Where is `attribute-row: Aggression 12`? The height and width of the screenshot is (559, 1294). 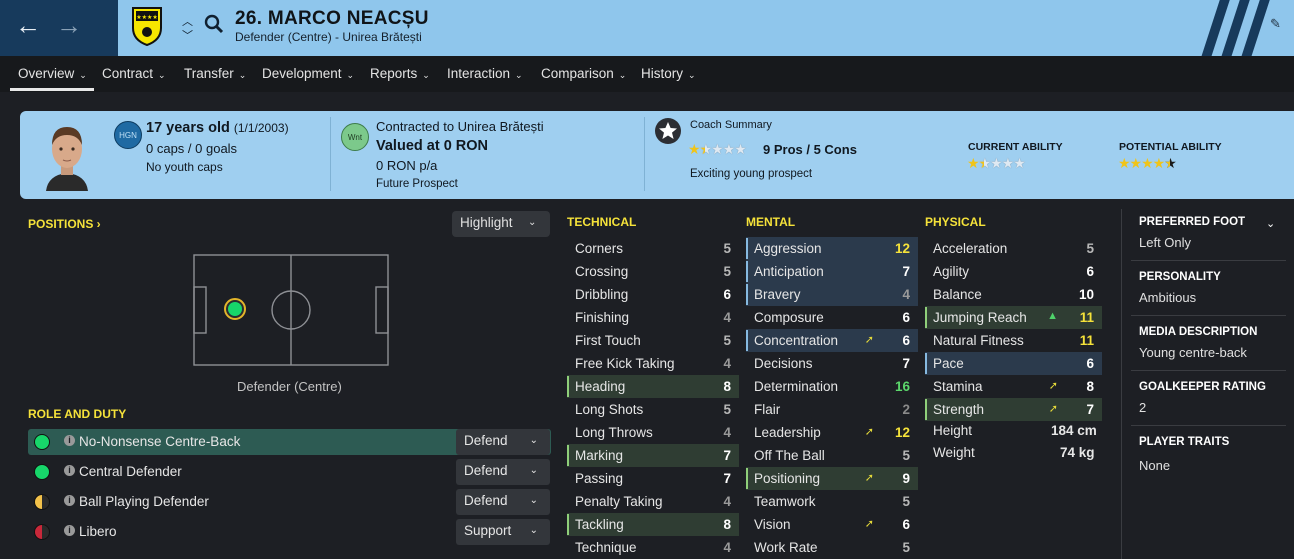 attribute-row: Aggression 12 is located at coordinates (832, 248).